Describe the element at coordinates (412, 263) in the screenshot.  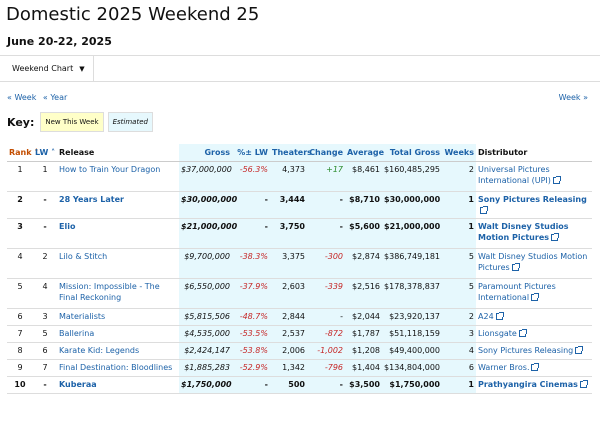
I see `total-gross-cell: $386,749,181` at that location.